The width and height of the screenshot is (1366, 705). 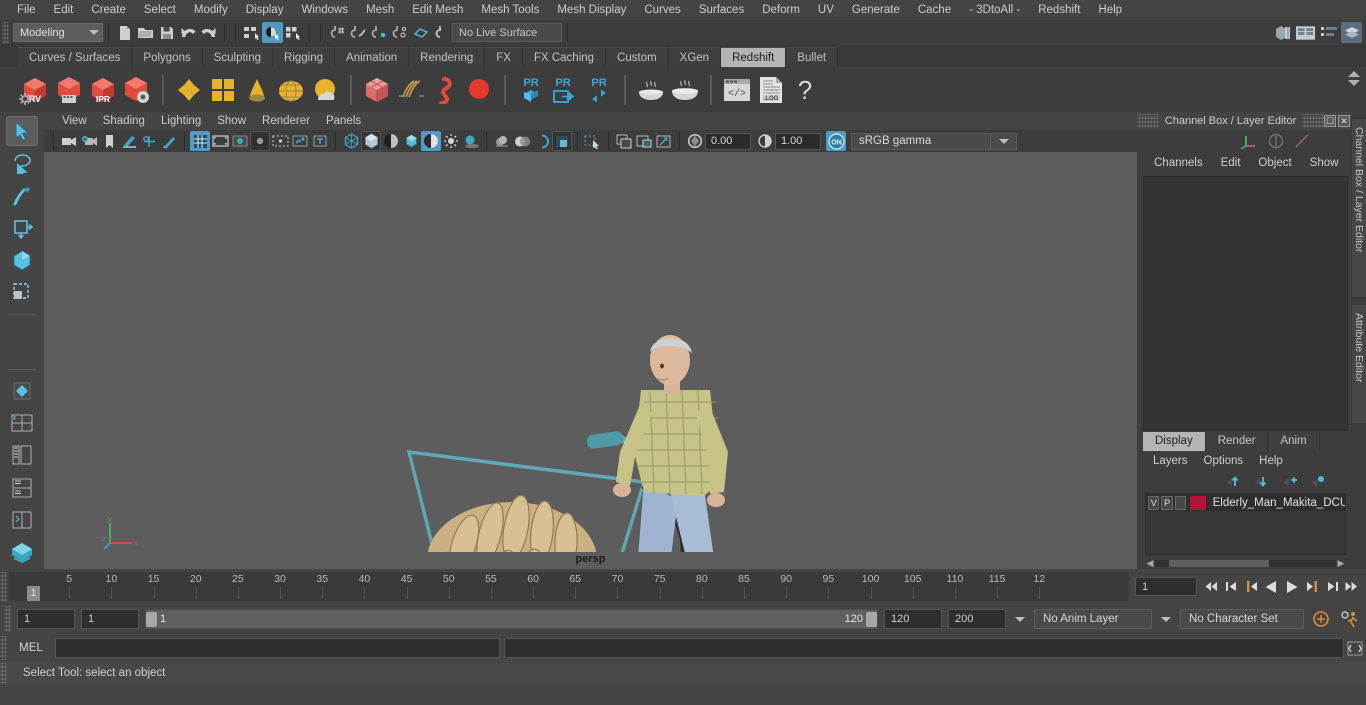 What do you see at coordinates (5, 32) in the screenshot?
I see `status-line-grip` at bounding box center [5, 32].